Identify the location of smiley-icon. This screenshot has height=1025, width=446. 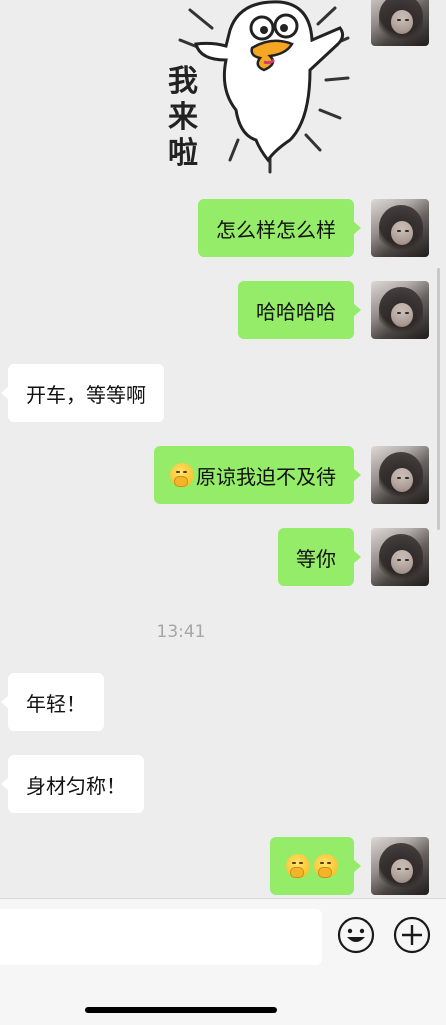
(356, 935).